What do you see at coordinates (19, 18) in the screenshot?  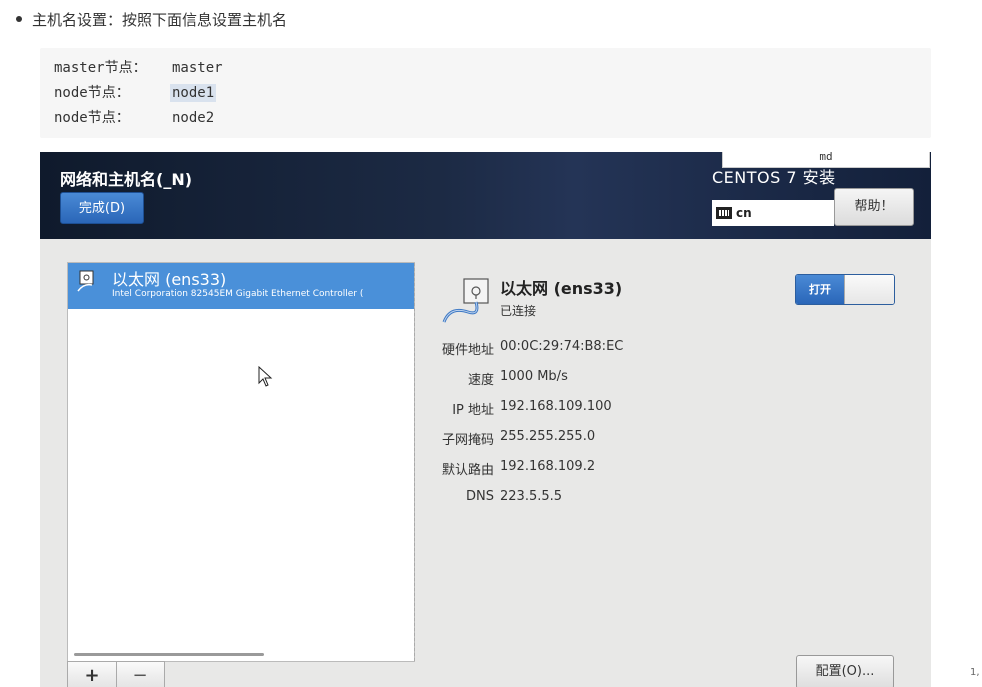 I see `bullet-dot-icon` at bounding box center [19, 18].